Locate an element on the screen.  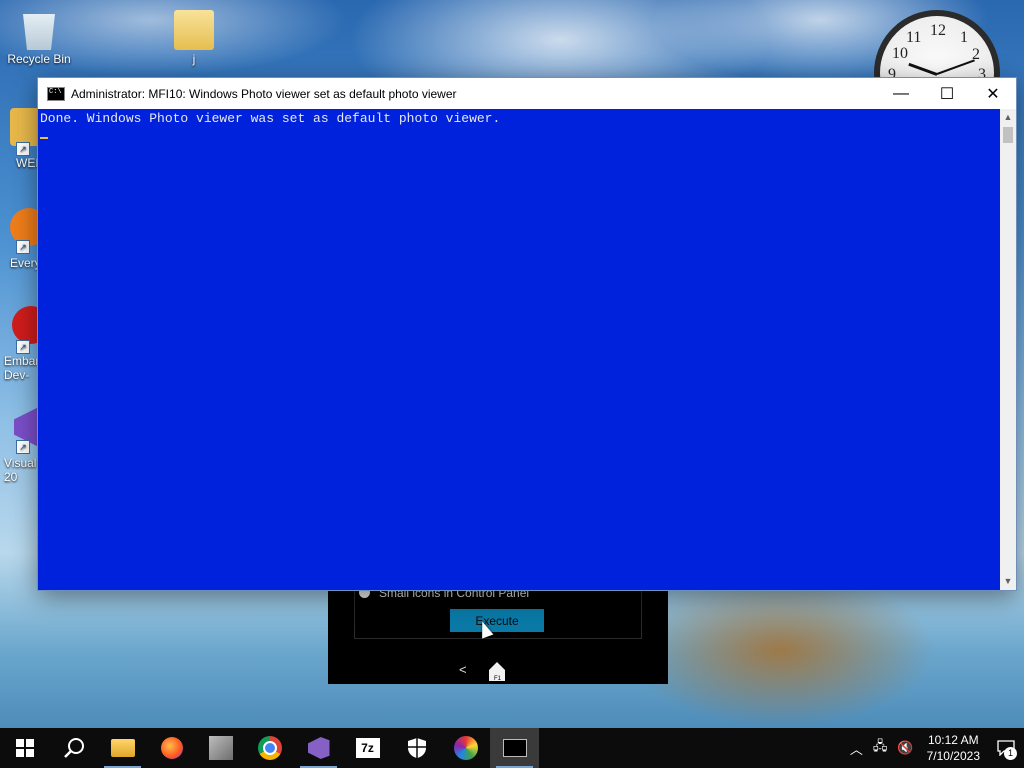
chrome-icon is located at coordinates (269, 748).